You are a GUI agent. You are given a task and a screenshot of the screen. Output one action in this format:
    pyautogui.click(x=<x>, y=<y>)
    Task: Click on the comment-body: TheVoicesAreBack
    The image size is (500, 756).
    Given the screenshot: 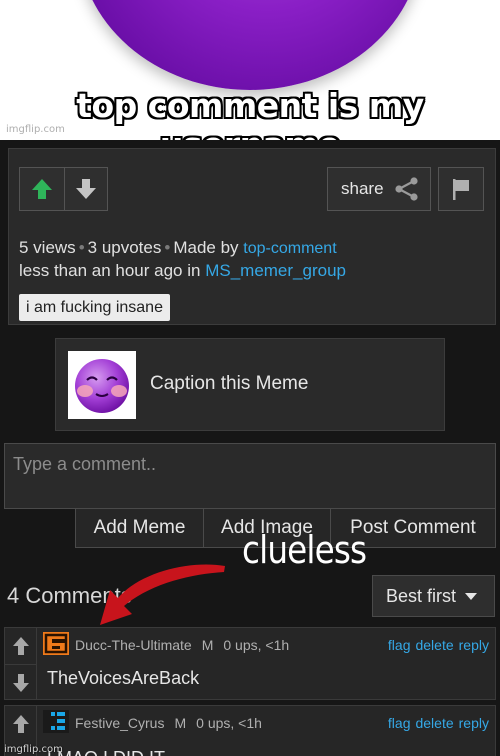 What is the action you would take?
    pyautogui.click(x=123, y=678)
    